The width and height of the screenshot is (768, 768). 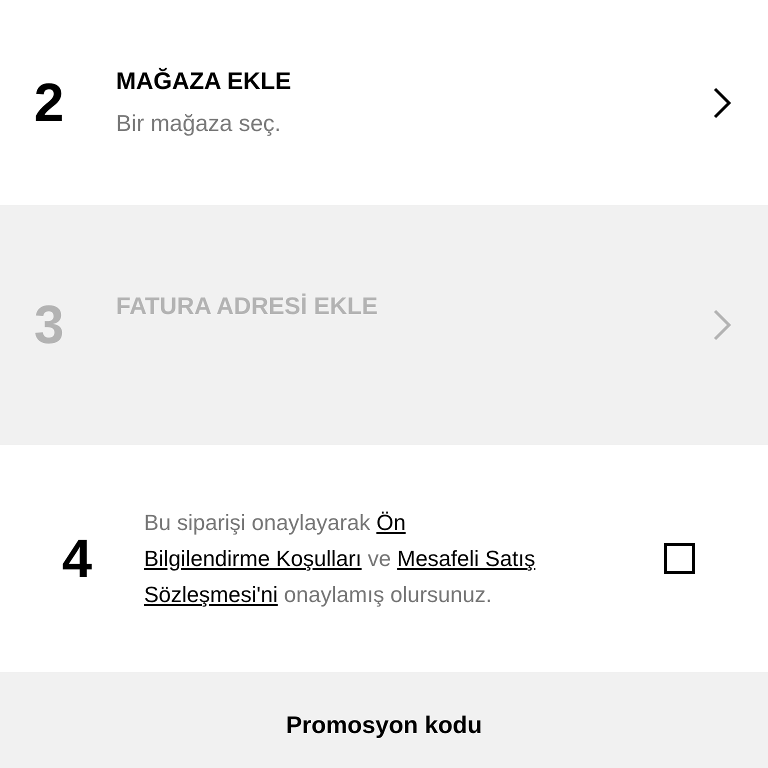 What do you see at coordinates (391, 522) in the screenshot?
I see `terms-link: Ön` at bounding box center [391, 522].